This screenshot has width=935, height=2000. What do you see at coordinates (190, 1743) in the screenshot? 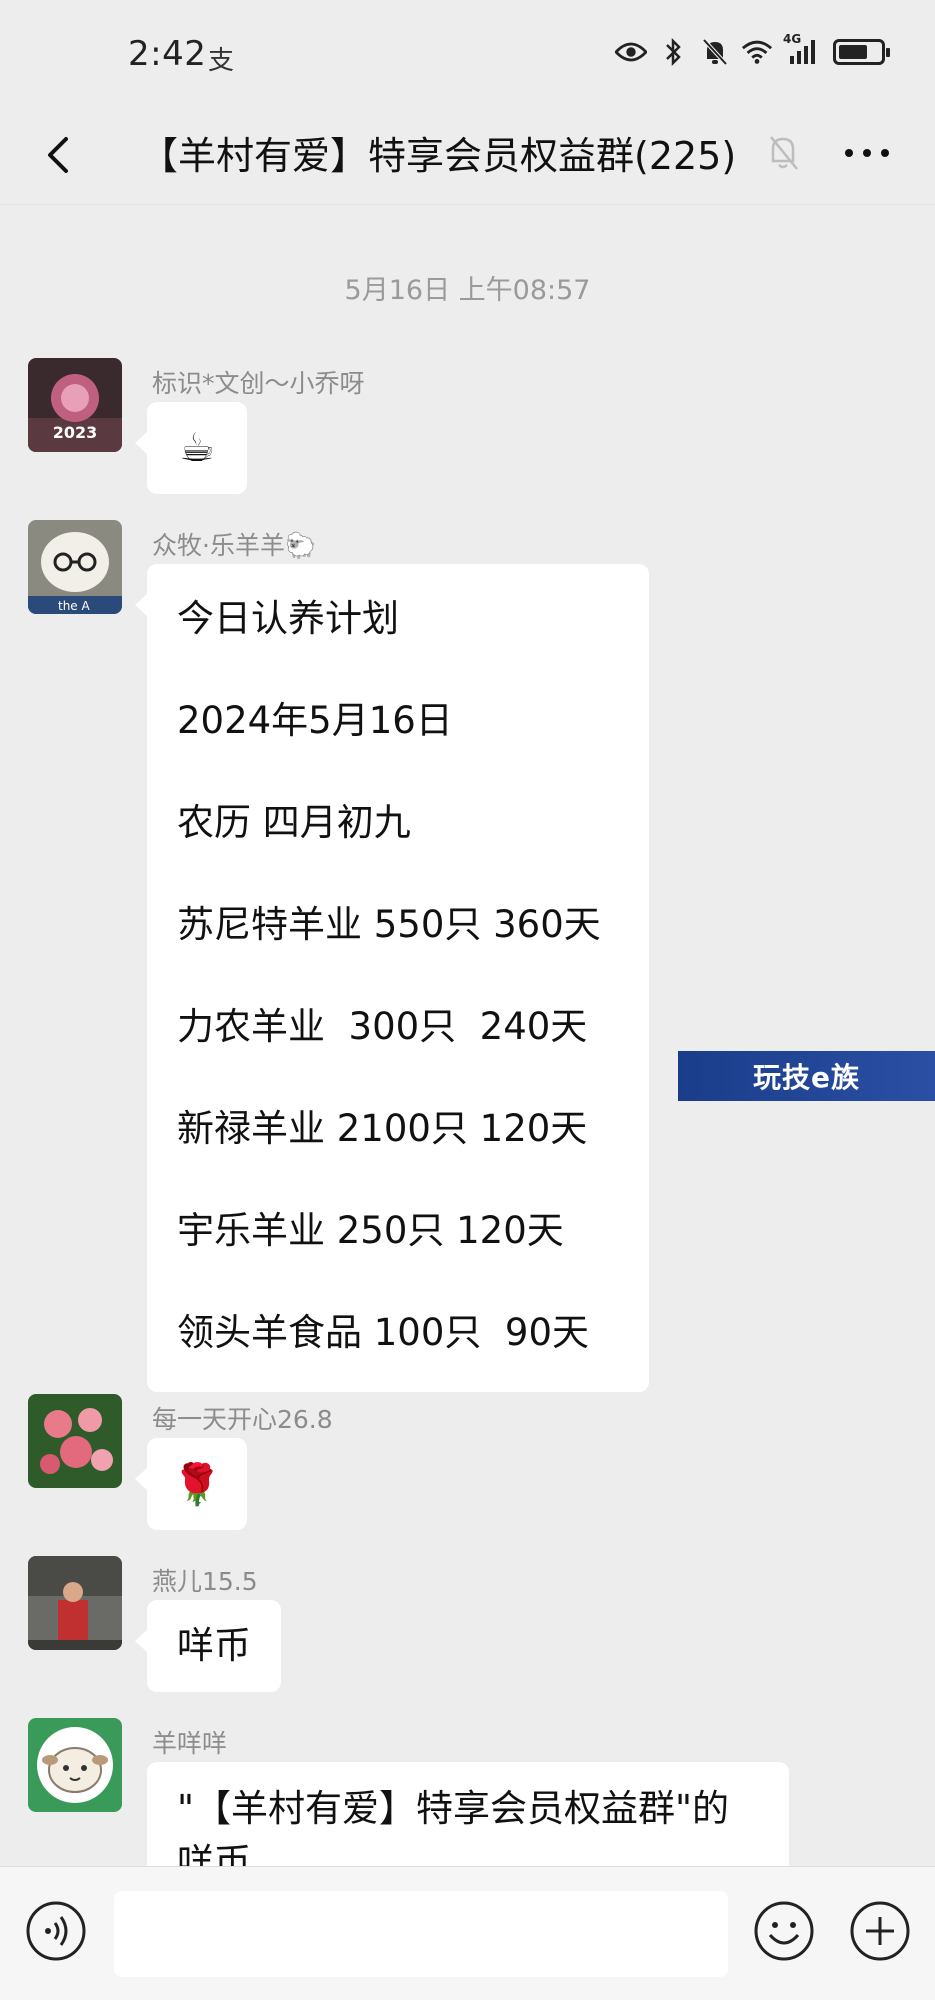
I see `sender-name: 羊咩咩` at bounding box center [190, 1743].